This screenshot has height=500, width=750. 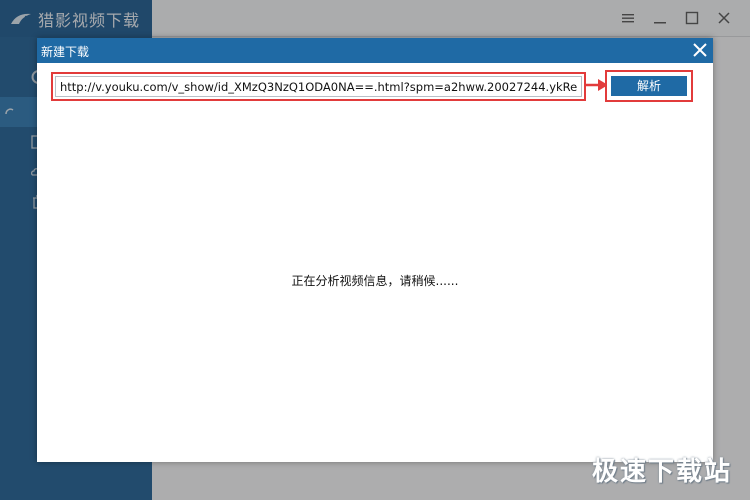 I want to click on dialog-title: 新建下载, so click(x=65, y=52).